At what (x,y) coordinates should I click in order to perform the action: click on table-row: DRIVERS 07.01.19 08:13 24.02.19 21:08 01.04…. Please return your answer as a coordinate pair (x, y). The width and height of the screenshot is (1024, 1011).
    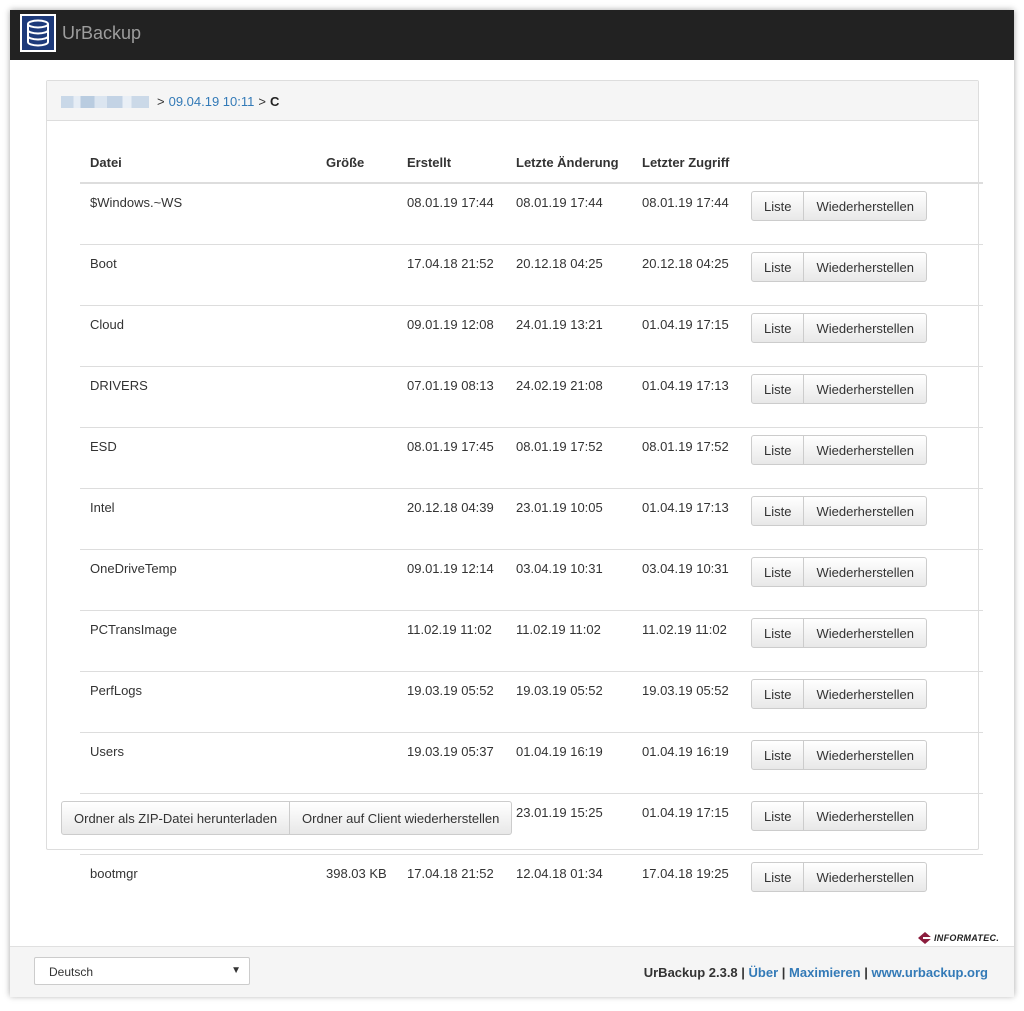
    Looking at the image, I should click on (531, 397).